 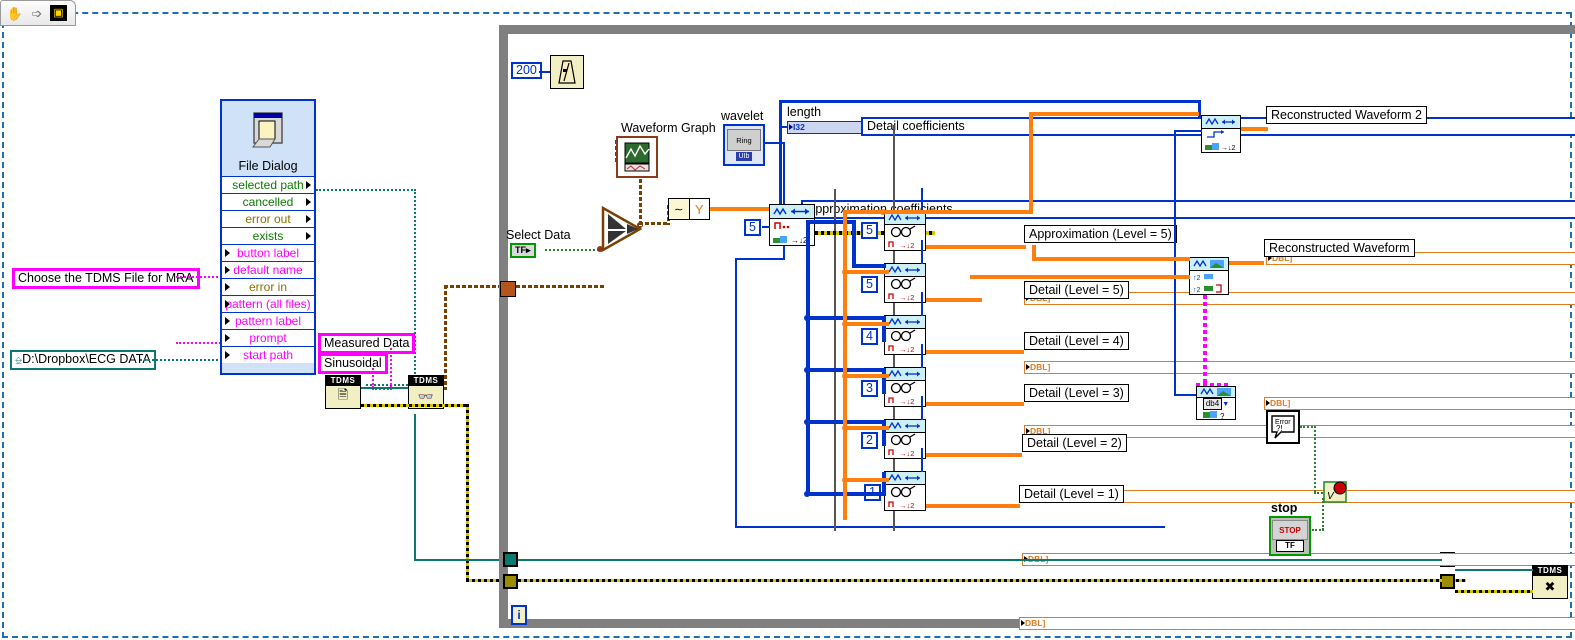 What do you see at coordinates (1494, 570) in the screenshot?
I see `wire-path-to-close` at bounding box center [1494, 570].